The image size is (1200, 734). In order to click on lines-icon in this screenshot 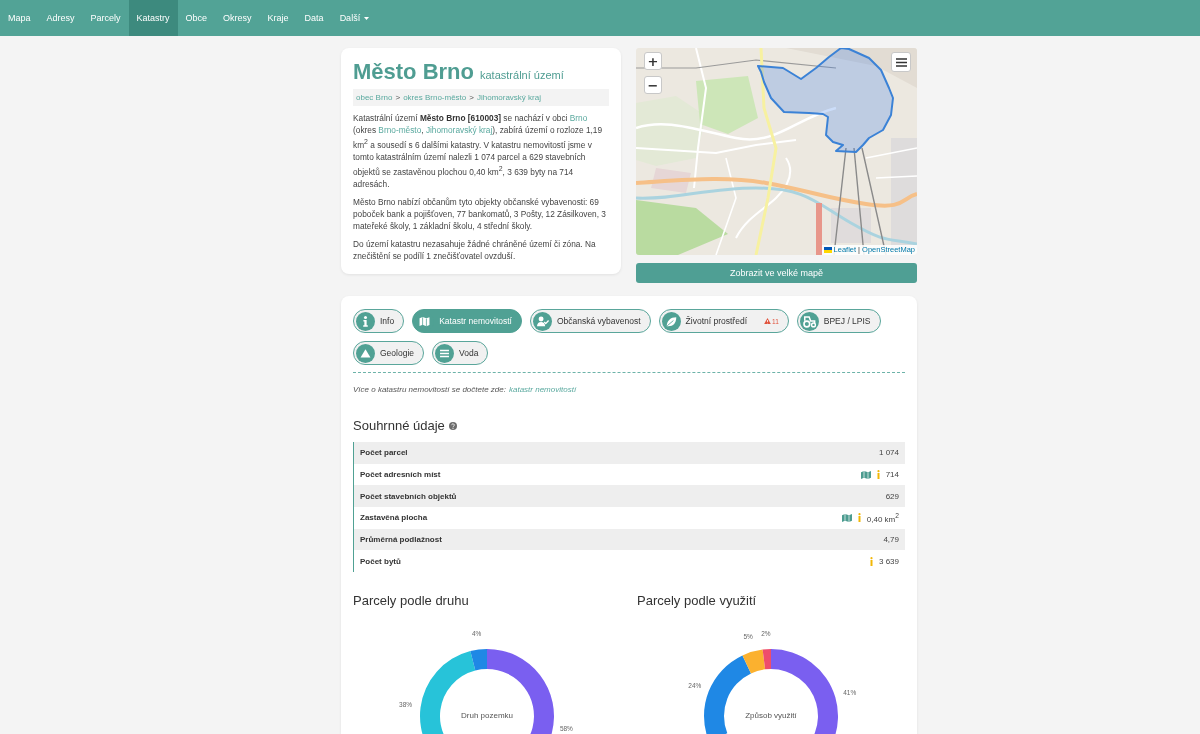, I will do `click(445, 353)`.